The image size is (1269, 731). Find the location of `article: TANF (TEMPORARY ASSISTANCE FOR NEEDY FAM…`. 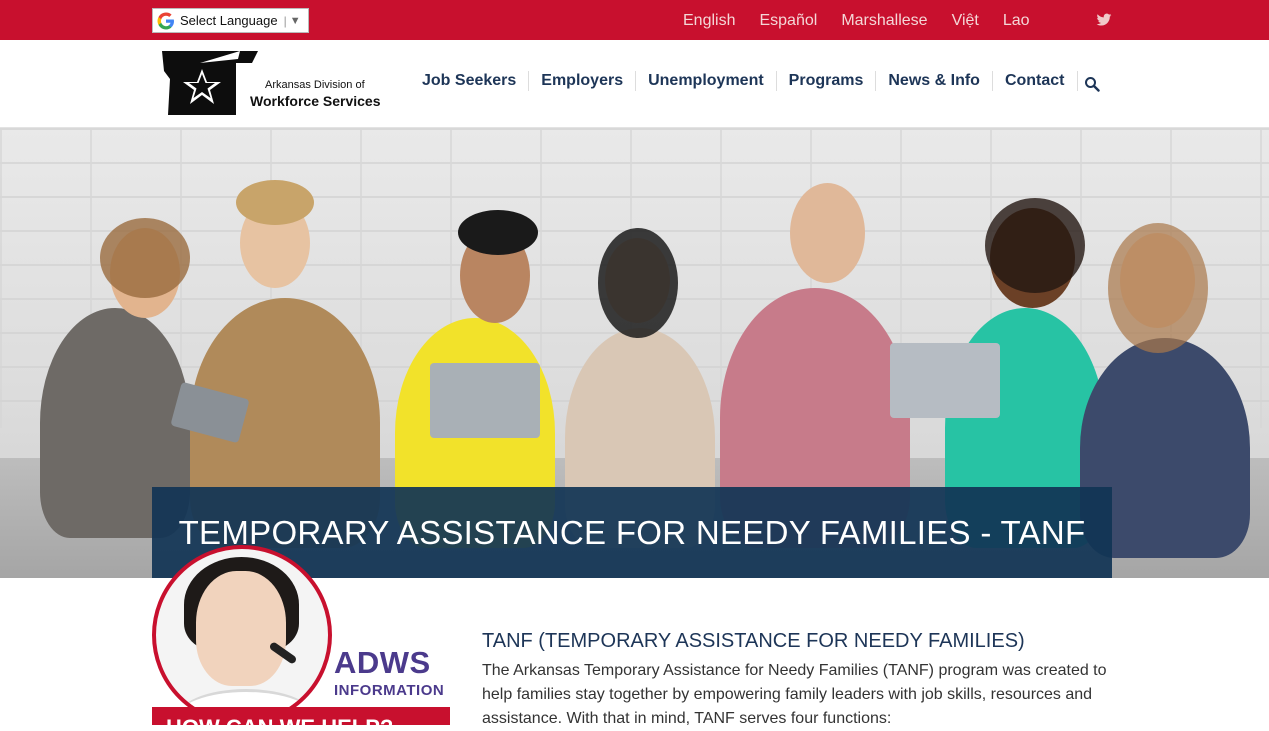

article: TANF (TEMPORARY ASSISTANCE FOR NEEDY FAM… is located at coordinates (797, 680).